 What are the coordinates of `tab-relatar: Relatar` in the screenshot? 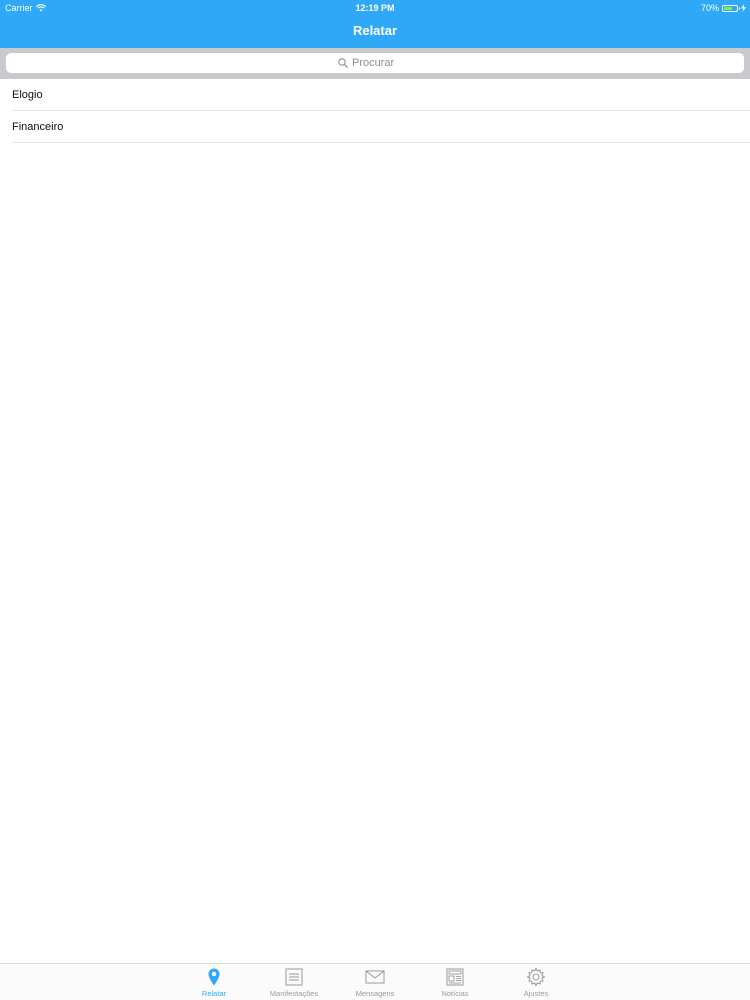 It's located at (214, 983).